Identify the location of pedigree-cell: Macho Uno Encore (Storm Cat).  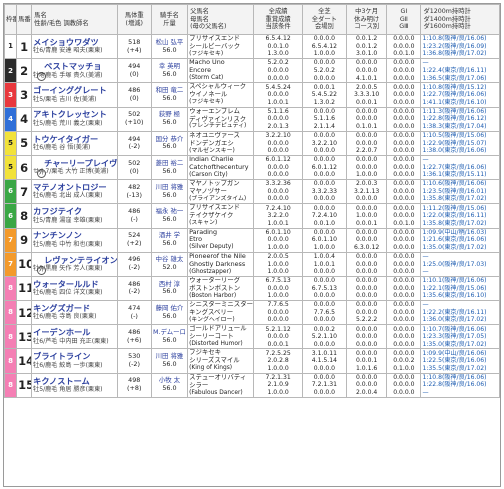
(221, 71).